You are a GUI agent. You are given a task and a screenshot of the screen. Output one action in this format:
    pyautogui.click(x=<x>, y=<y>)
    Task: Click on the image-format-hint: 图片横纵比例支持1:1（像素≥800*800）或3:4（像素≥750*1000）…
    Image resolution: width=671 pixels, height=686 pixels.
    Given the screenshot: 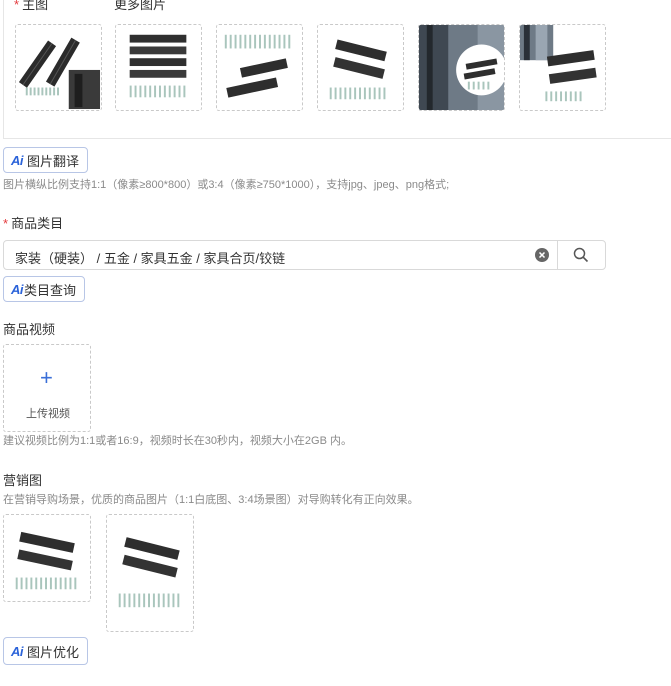 What is the action you would take?
    pyautogui.click(x=226, y=185)
    